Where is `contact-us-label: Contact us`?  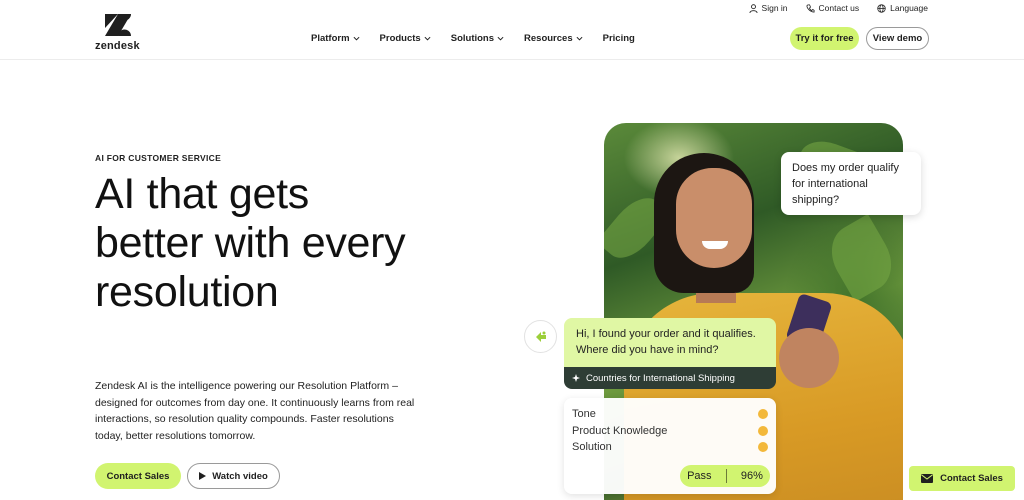 contact-us-label: Contact us is located at coordinates (839, 8).